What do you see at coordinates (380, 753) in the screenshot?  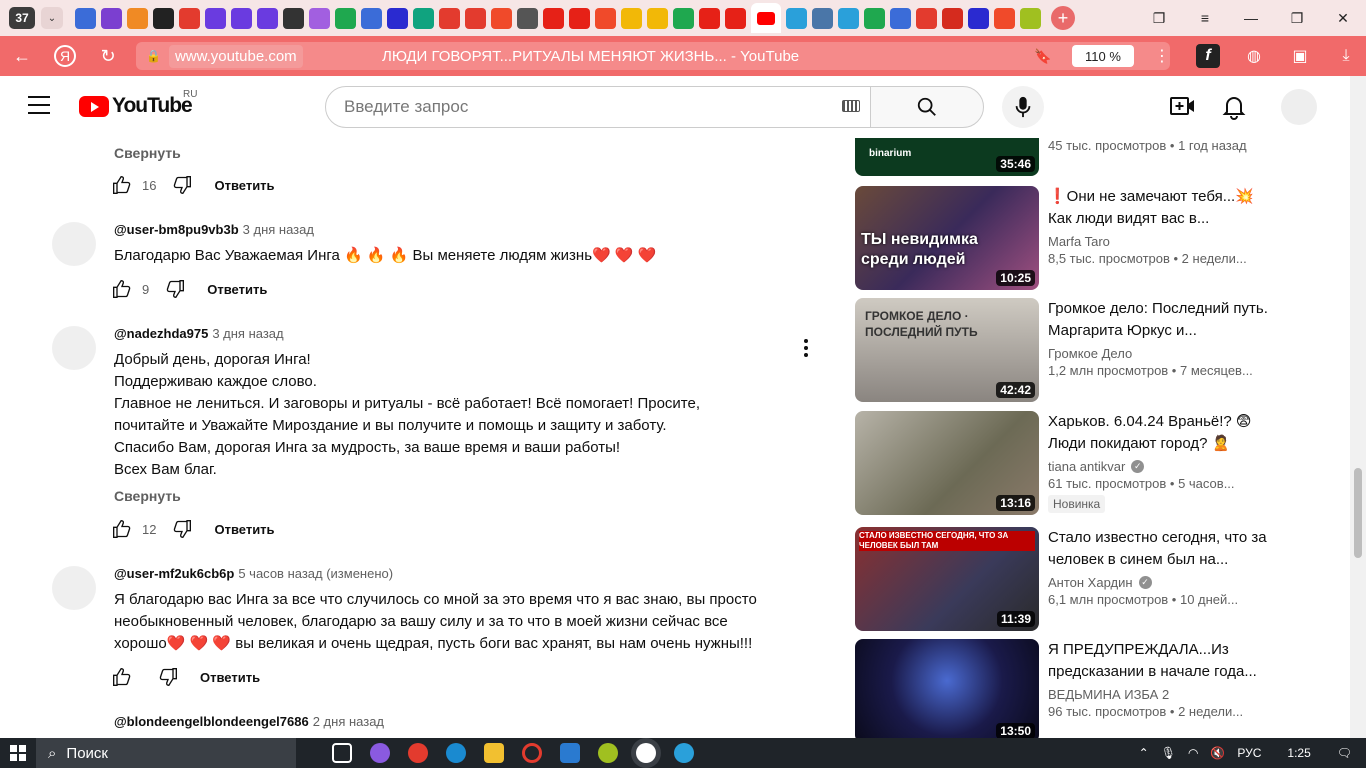 I see `alice-assistant-icon` at bounding box center [380, 753].